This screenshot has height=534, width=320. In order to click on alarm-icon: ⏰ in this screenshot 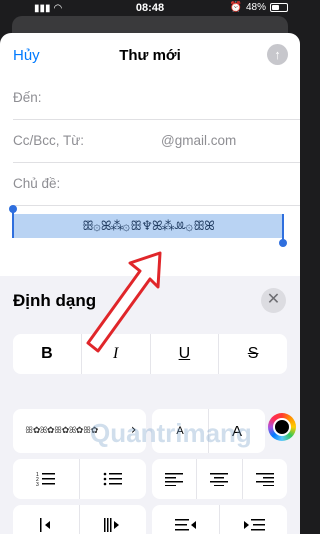, I will do `click(235, 7)`.